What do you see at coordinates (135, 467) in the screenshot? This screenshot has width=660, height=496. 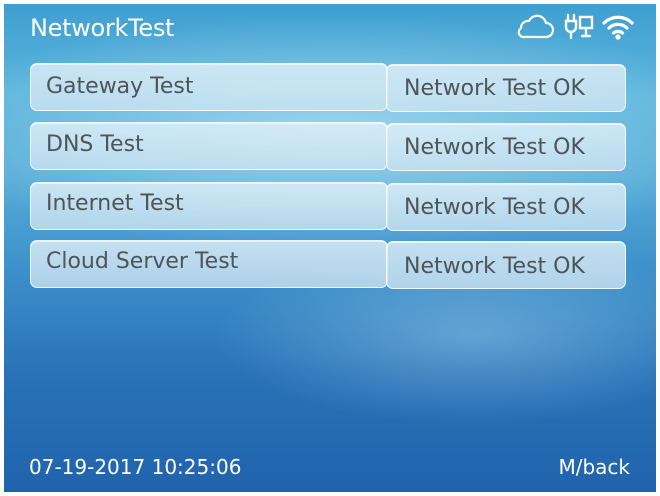 I see `datetime-readout: 07-19-2017 10:25:06` at bounding box center [135, 467].